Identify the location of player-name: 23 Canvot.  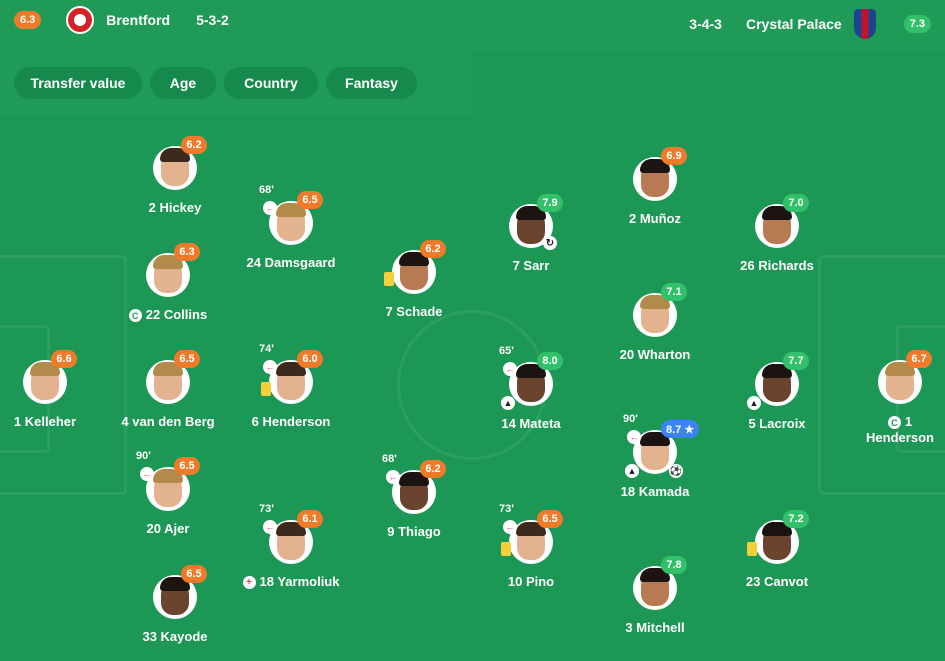
(777, 581).